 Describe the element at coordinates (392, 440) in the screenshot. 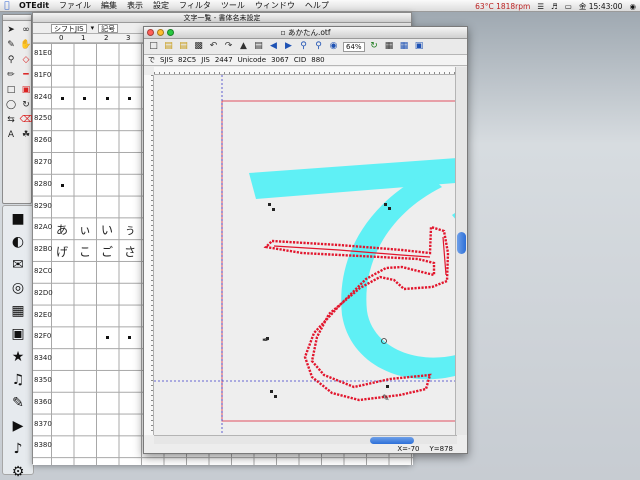

I see `horizontal-scroll-thumb` at that location.